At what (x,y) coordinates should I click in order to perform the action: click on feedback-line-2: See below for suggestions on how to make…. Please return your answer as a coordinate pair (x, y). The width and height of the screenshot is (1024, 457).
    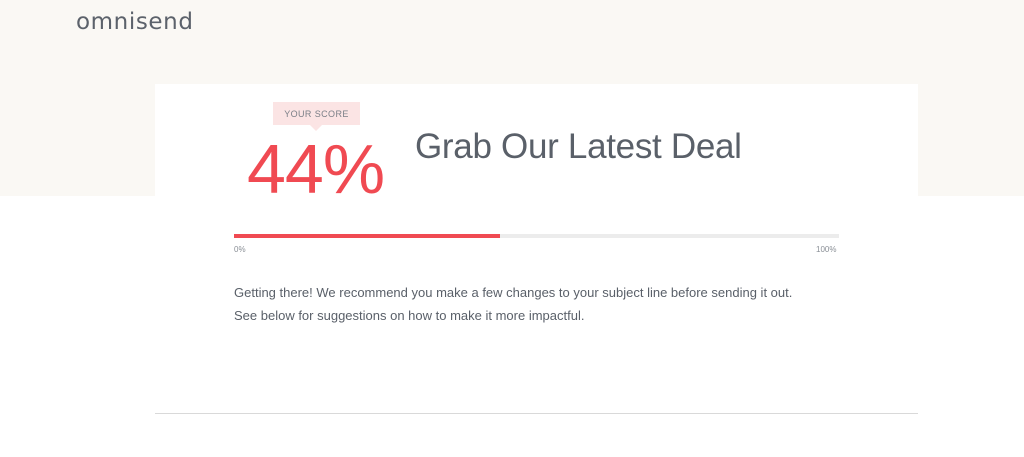
    Looking at the image, I should click on (409, 315).